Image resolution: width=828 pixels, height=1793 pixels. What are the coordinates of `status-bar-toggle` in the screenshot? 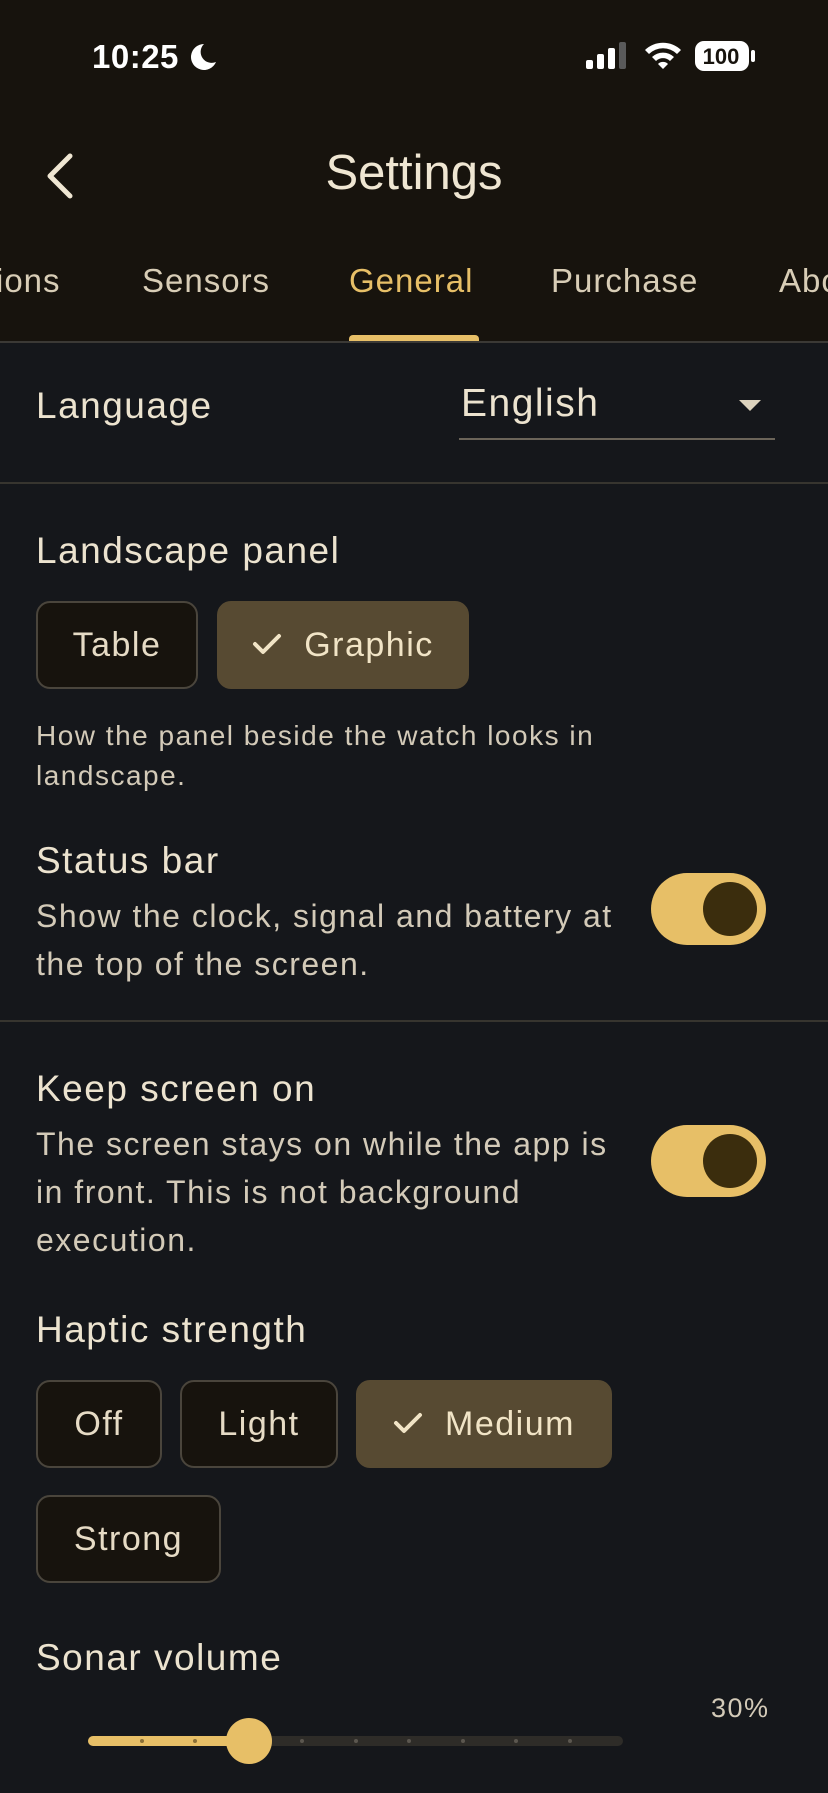 It's located at (708, 909).